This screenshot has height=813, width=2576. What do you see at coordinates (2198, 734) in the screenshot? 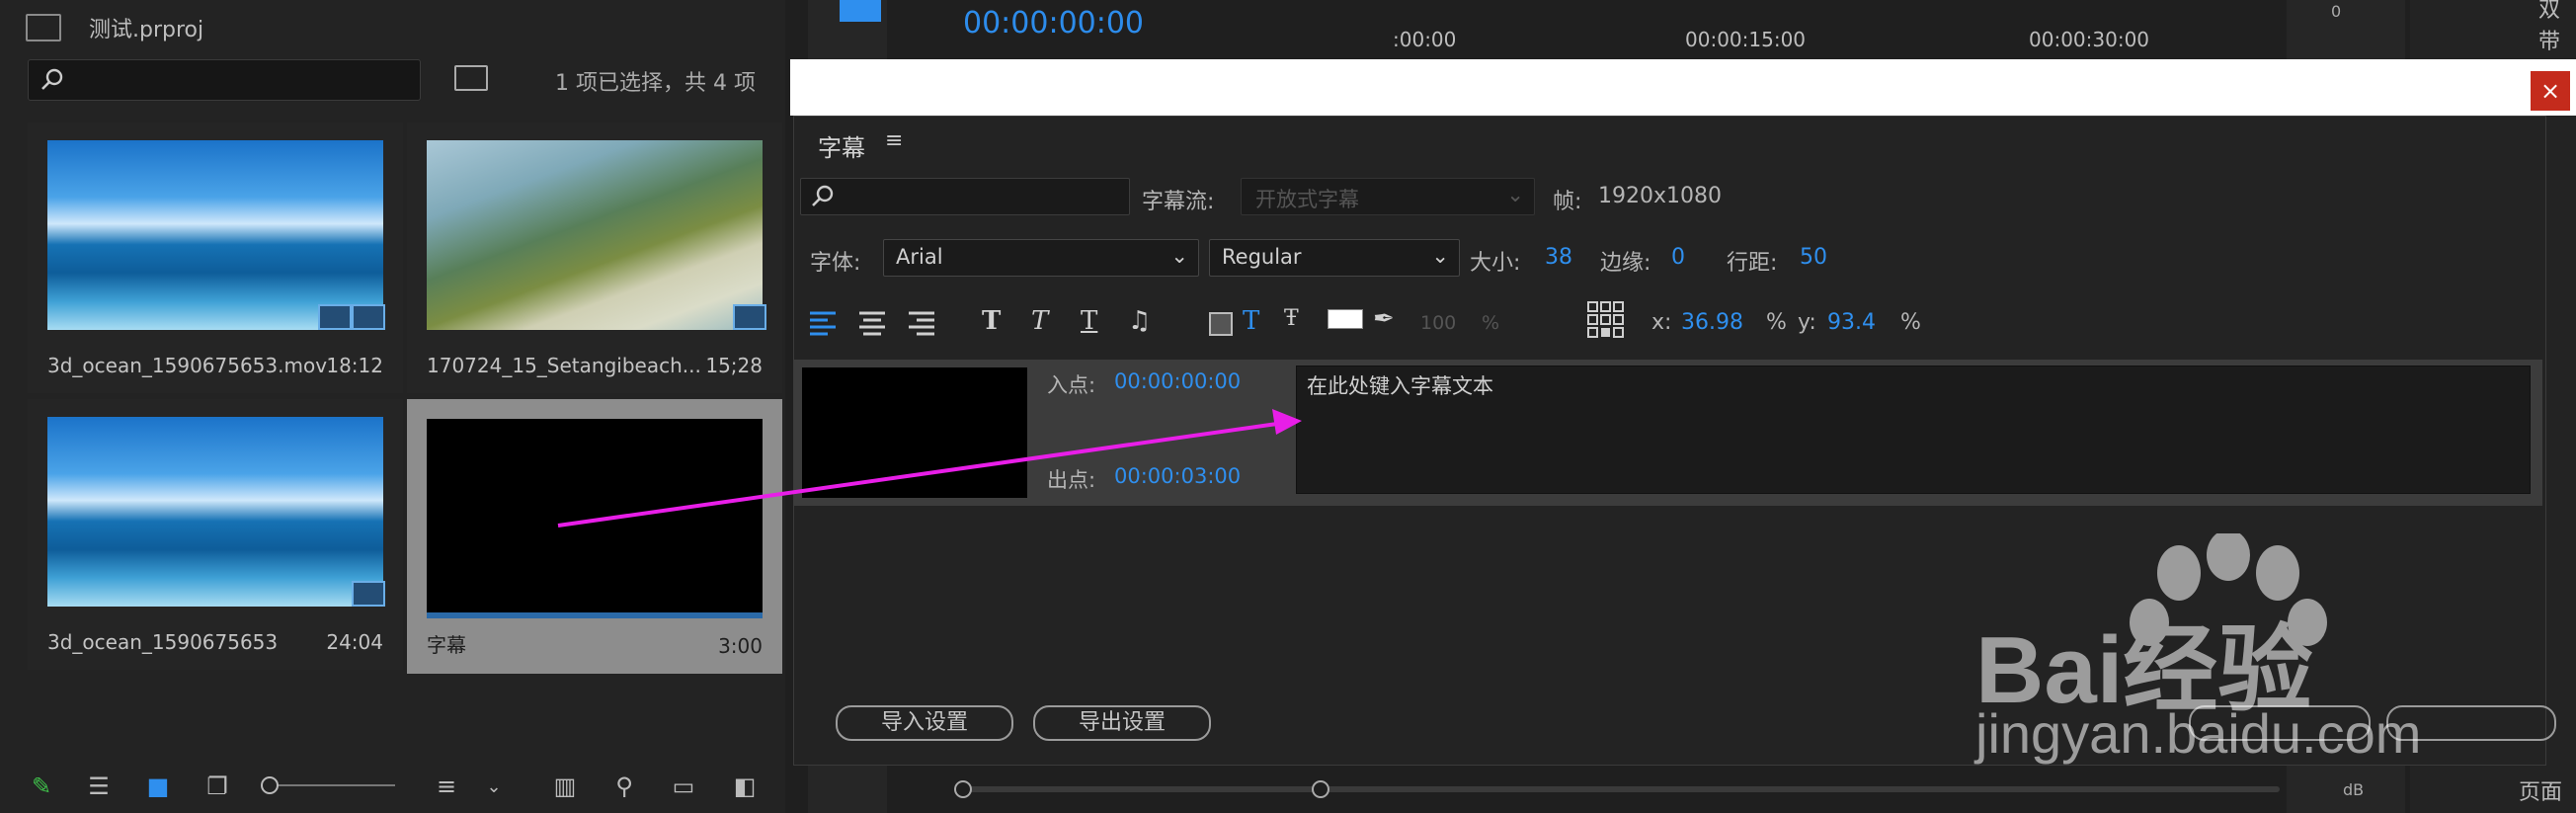
I see `watermark-url: jingyan.baidu.com` at bounding box center [2198, 734].